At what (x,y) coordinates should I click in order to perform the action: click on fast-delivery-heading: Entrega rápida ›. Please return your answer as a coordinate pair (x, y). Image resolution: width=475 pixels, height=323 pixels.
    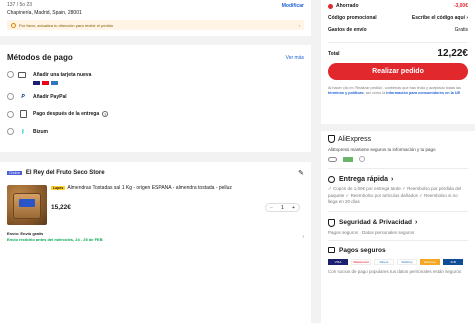
    Looking at the image, I should click on (398, 179).